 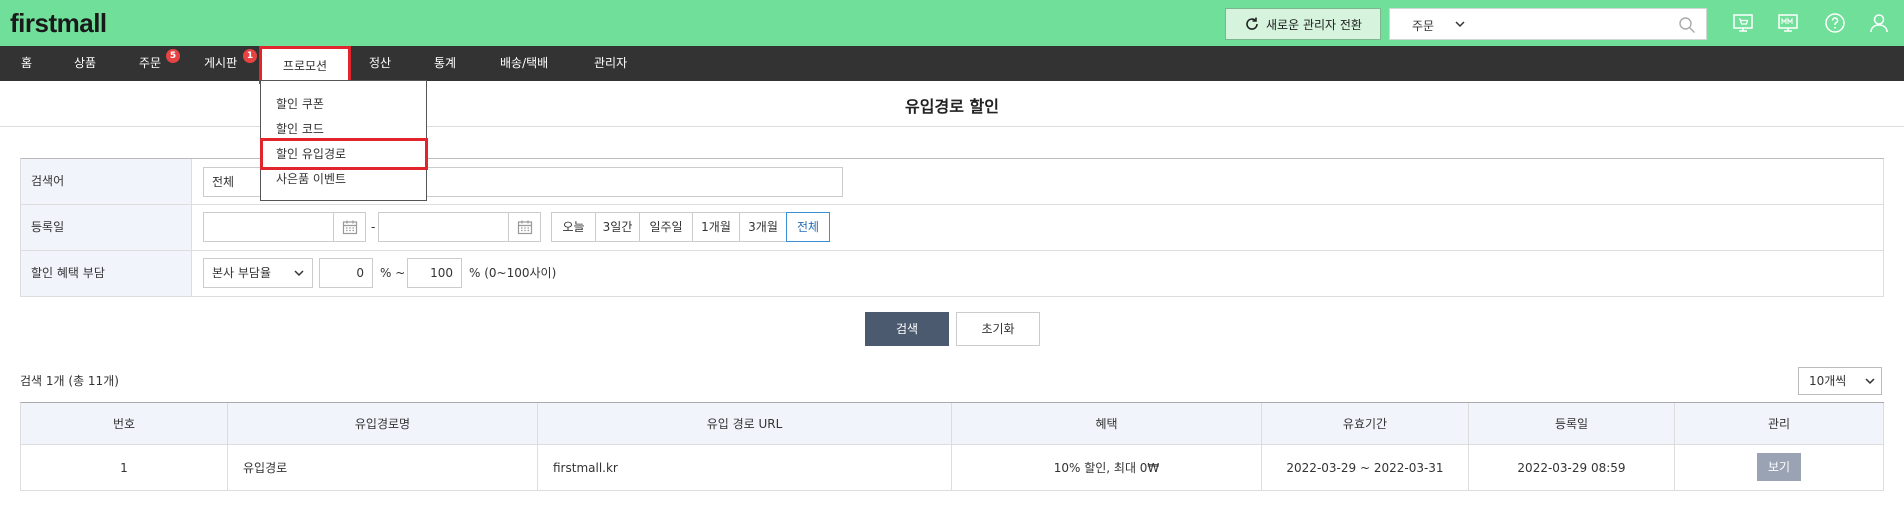 What do you see at coordinates (1252, 23) in the screenshot?
I see `refresh-icon` at bounding box center [1252, 23].